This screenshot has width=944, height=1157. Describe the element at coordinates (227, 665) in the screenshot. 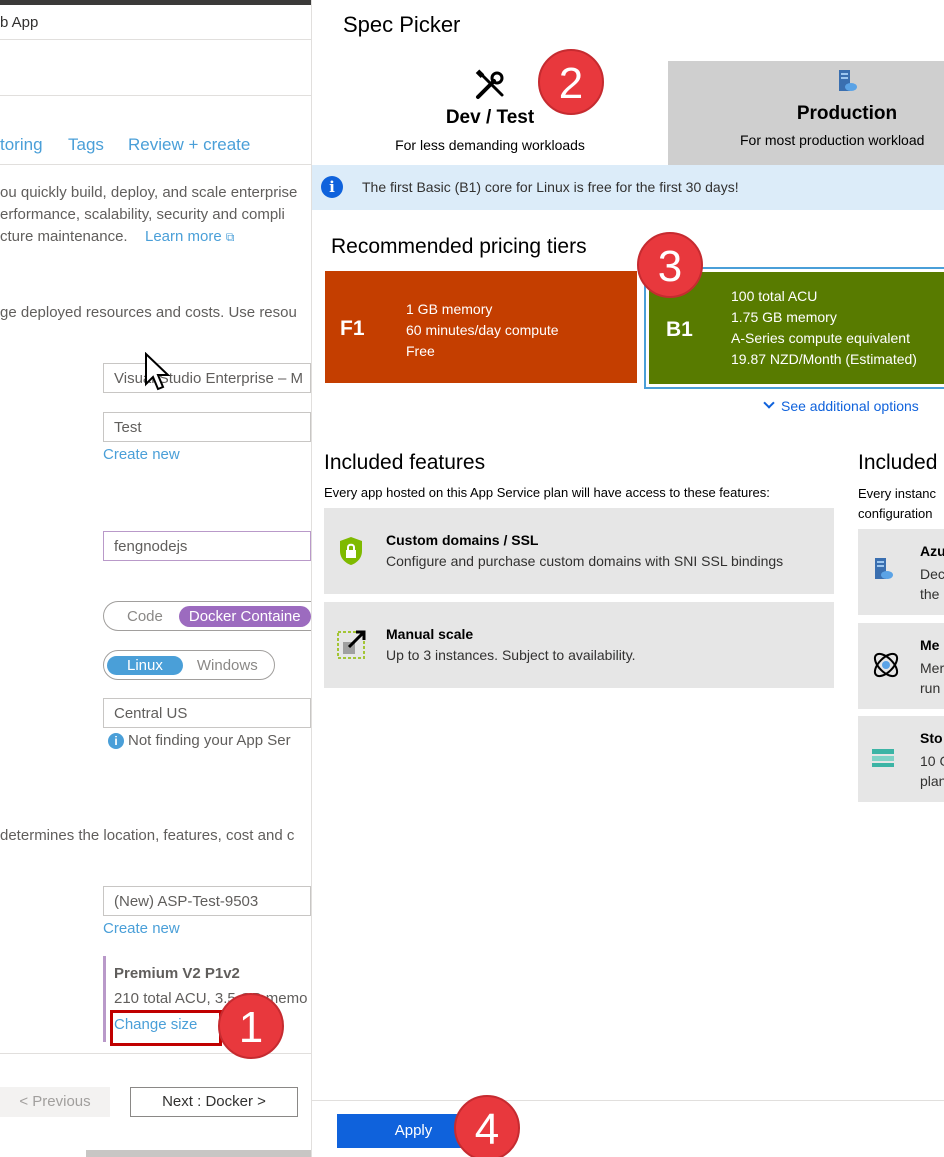

I see `os-option-windows: Windows` at that location.